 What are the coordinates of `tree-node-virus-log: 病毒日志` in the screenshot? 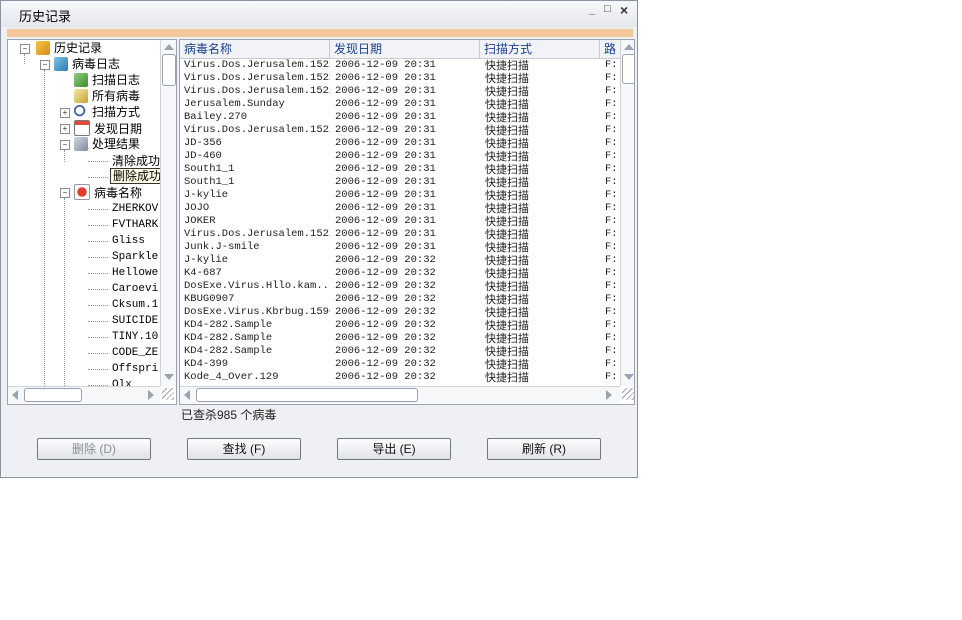 It's located at (87, 64).